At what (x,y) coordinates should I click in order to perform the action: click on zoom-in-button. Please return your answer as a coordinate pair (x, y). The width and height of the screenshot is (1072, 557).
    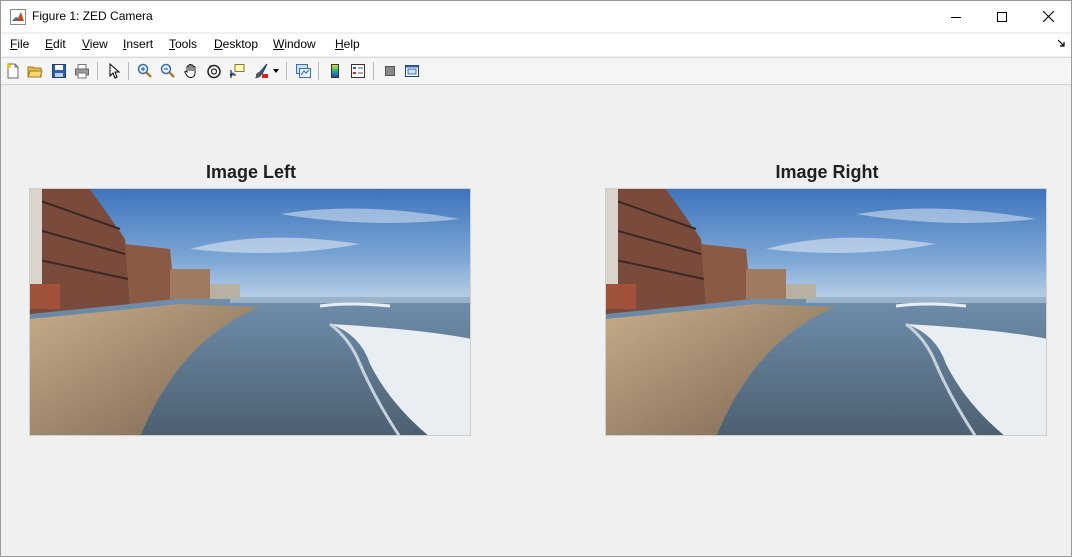
    Looking at the image, I should click on (145, 71).